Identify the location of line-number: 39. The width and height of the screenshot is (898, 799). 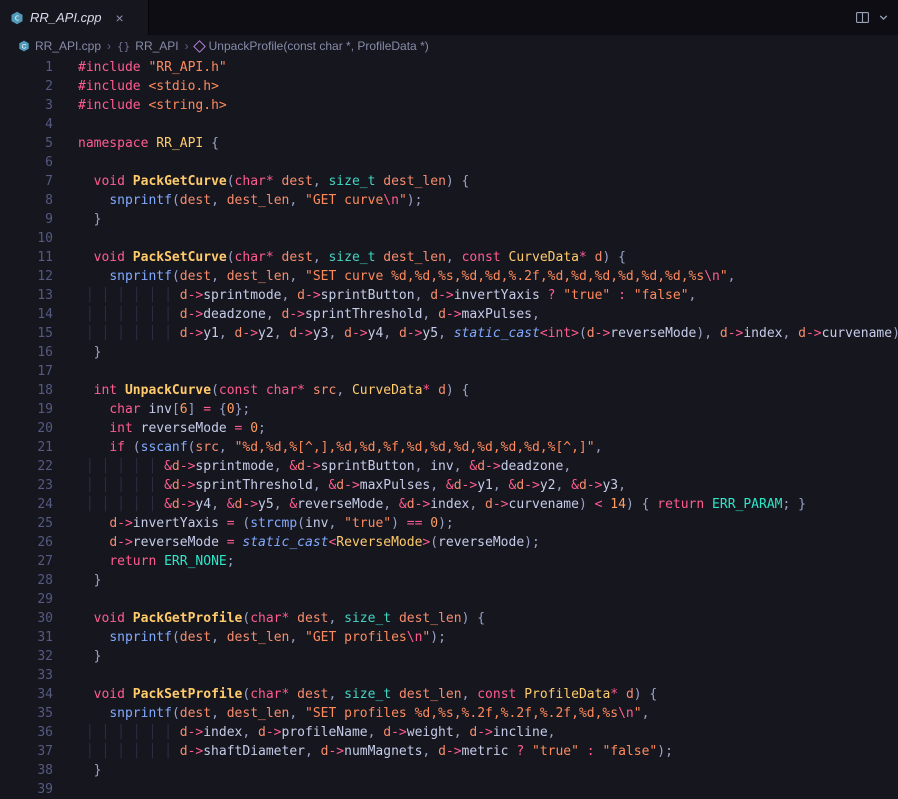
(26, 789).